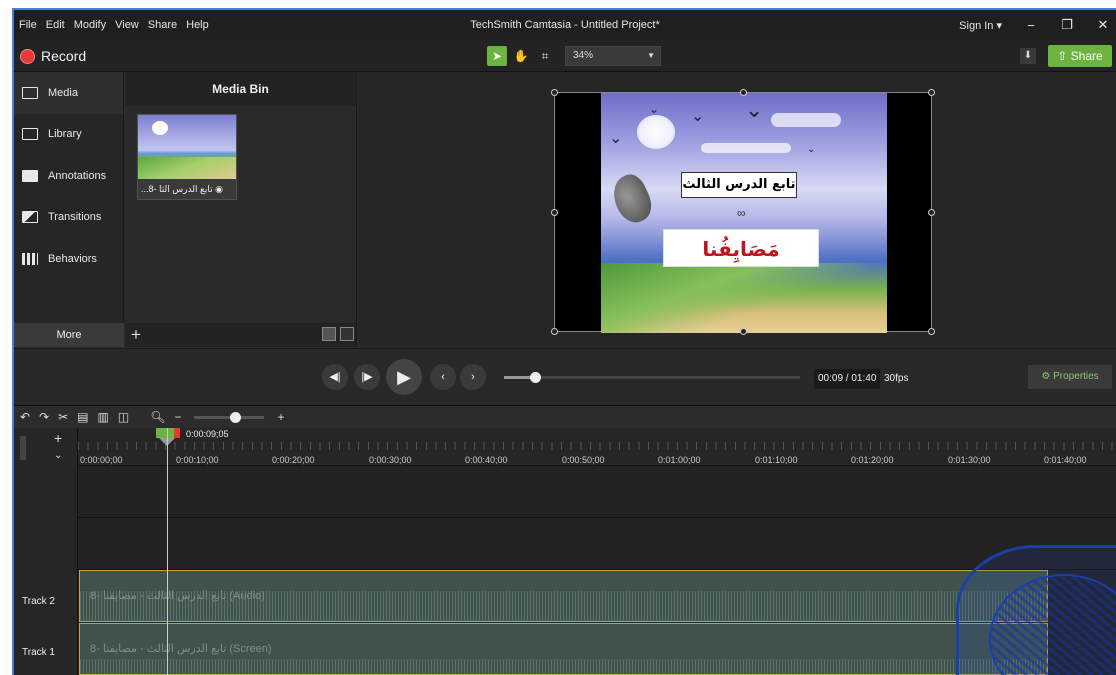  Describe the element at coordinates (597, 544) in the screenshot. I see `empty-track-row` at that location.